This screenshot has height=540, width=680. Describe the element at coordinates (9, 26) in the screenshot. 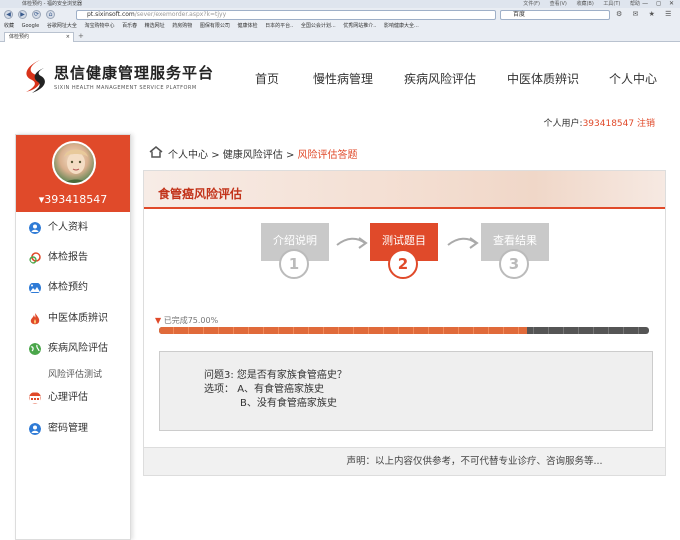

I see `fav-item: 收藏` at that location.